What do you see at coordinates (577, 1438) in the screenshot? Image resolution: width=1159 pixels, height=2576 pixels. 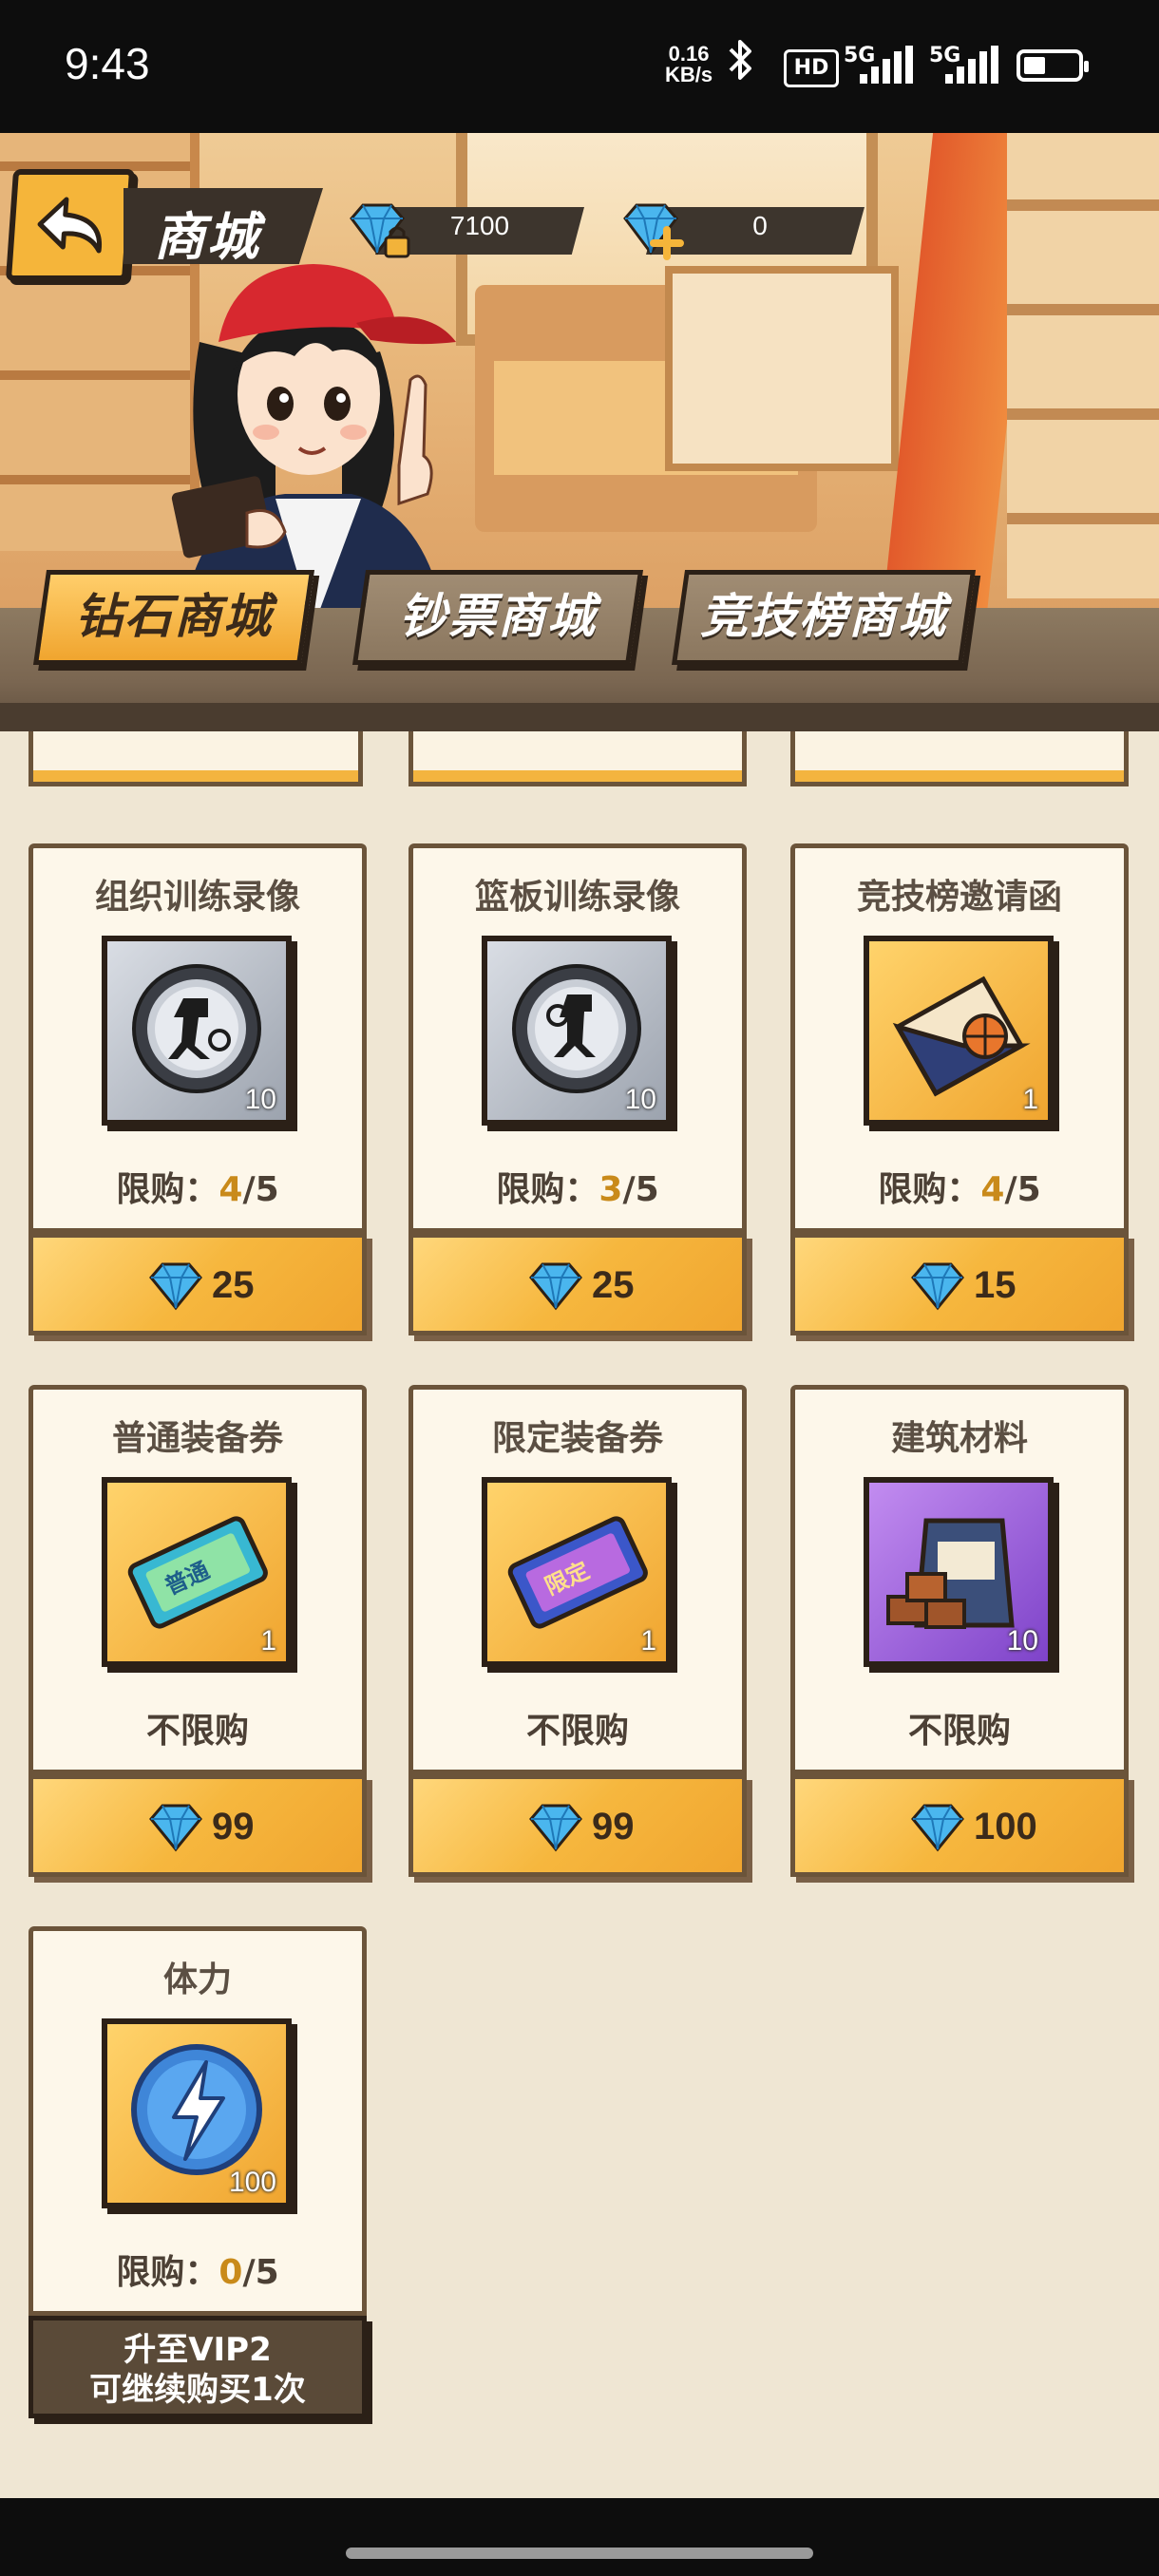 I see `item-name: 限定装备券` at bounding box center [577, 1438].